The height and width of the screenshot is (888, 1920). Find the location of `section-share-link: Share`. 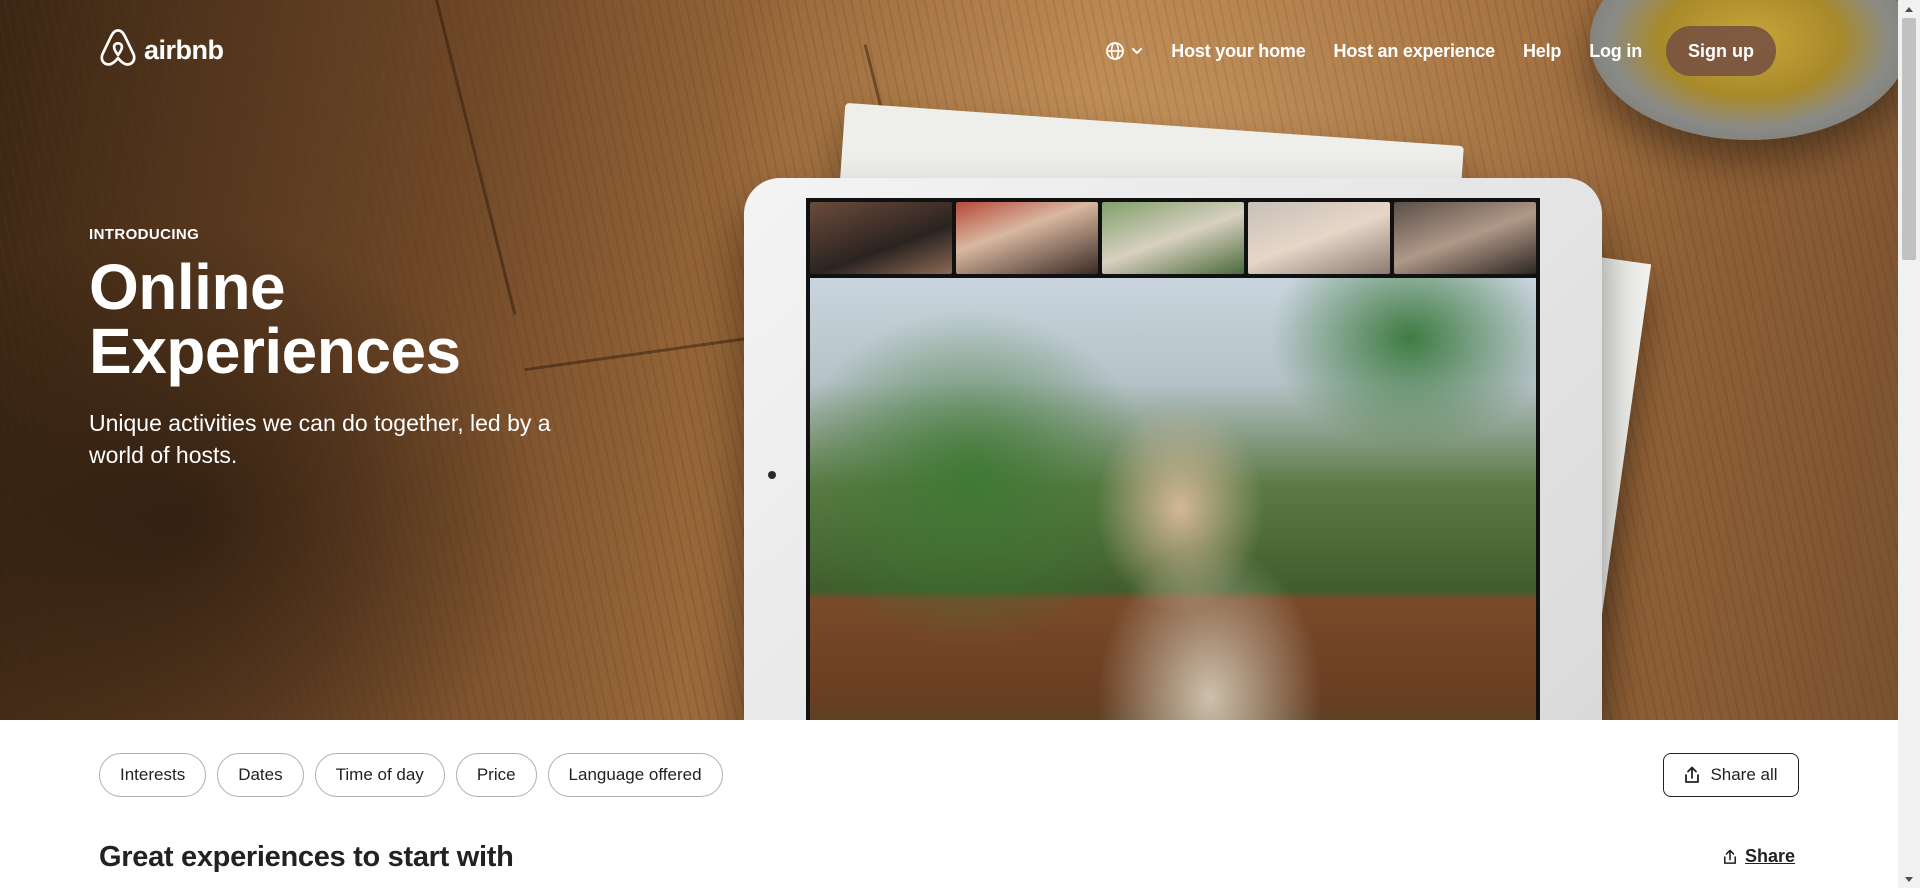

section-share-link: Share is located at coordinates (1759, 856).